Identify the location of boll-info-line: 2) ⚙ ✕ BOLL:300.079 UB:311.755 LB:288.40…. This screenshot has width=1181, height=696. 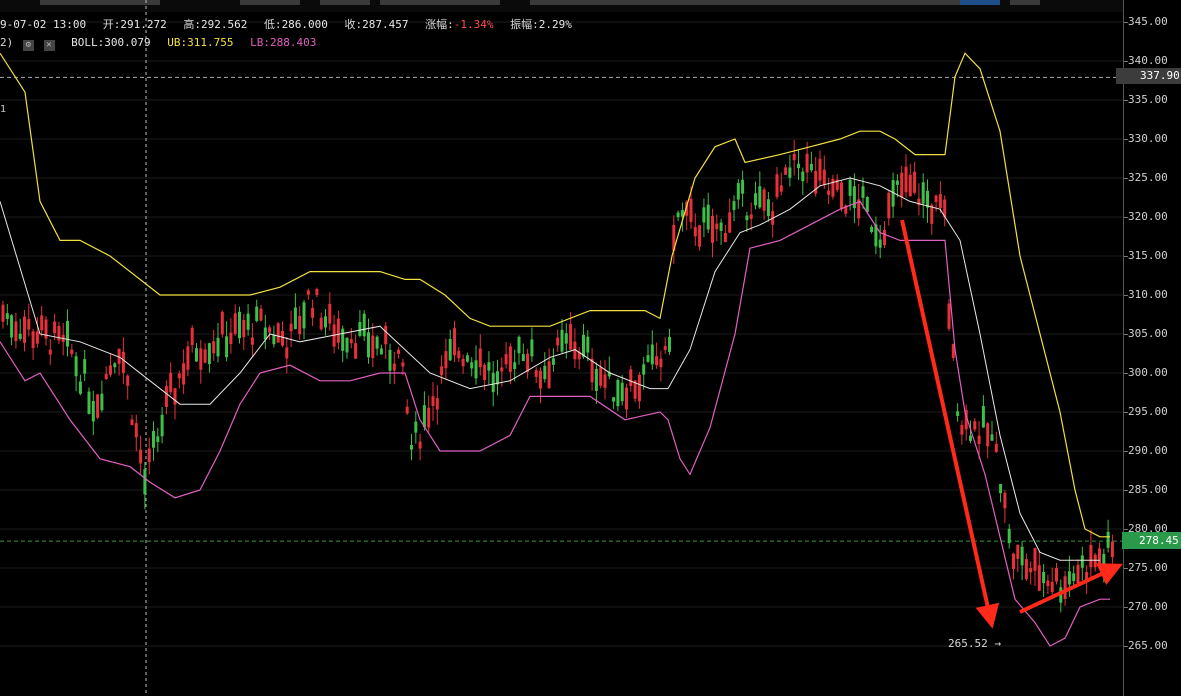
(158, 43).